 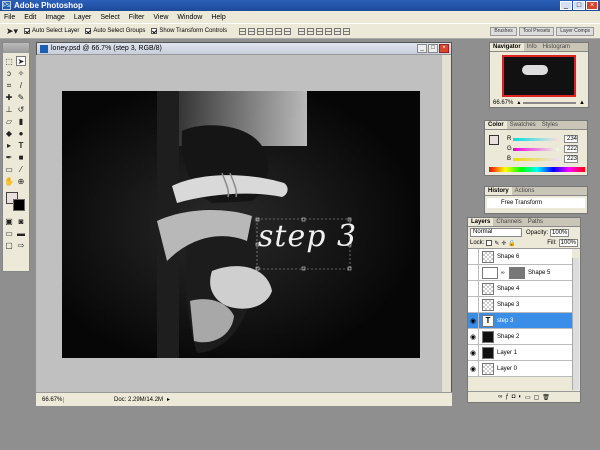 What do you see at coordinates (27, 31) in the screenshot?
I see `auto-select-layer-checkbox` at bounding box center [27, 31].